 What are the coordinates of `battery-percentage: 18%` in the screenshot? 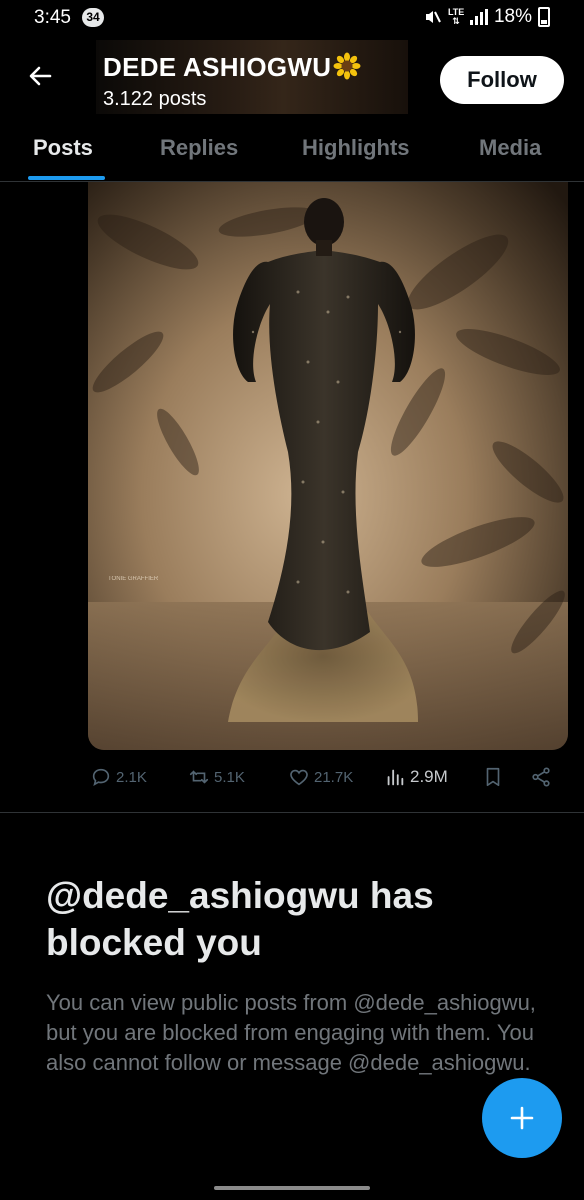 It's located at (512, 16).